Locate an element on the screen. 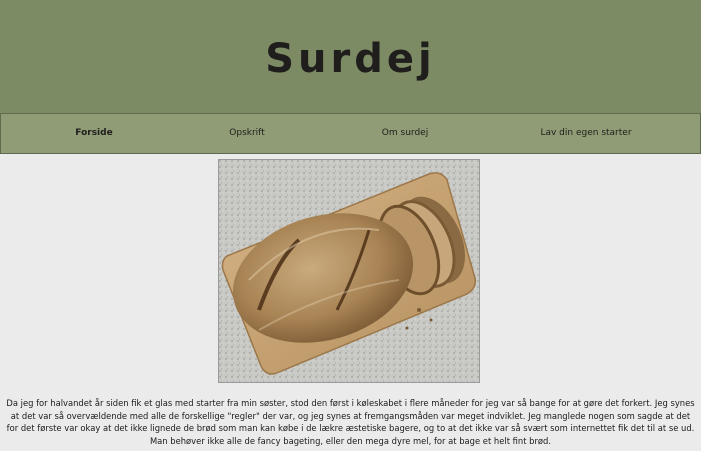  site-title: Surdej is located at coordinates (350, 58).